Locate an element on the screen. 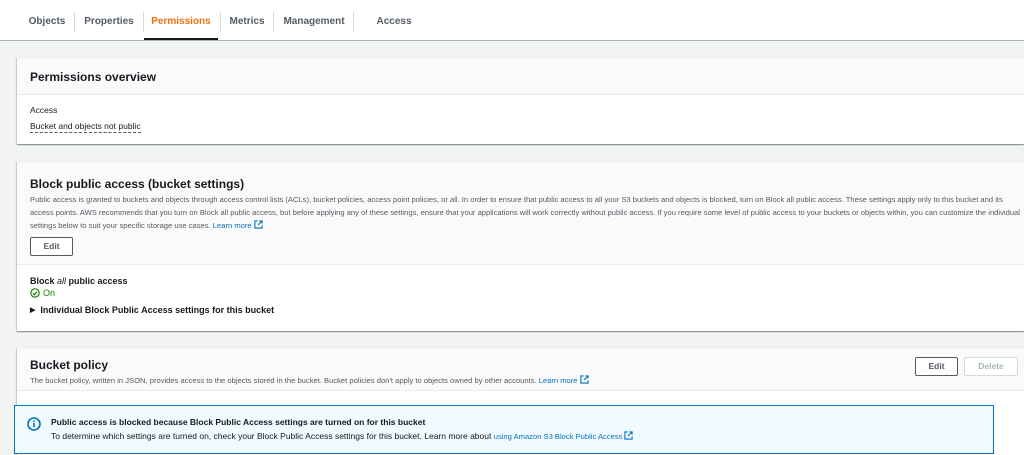 Image resolution: width=1024 pixels, height=455 pixels. tab-metrics: Metrics is located at coordinates (247, 20).